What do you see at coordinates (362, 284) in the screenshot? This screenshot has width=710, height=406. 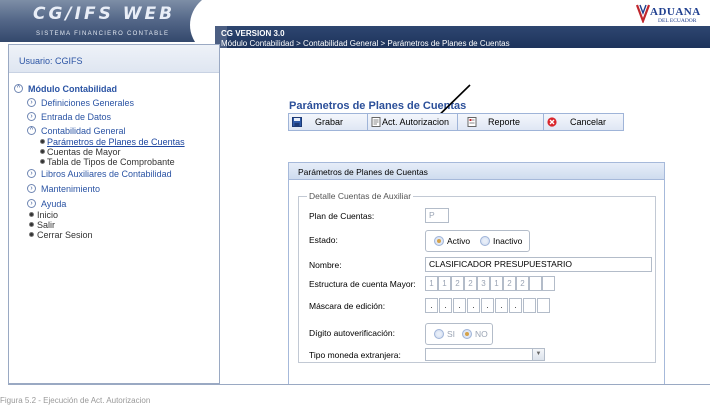 I see `estructura-label: Estructura de cuenta Mayor:` at bounding box center [362, 284].